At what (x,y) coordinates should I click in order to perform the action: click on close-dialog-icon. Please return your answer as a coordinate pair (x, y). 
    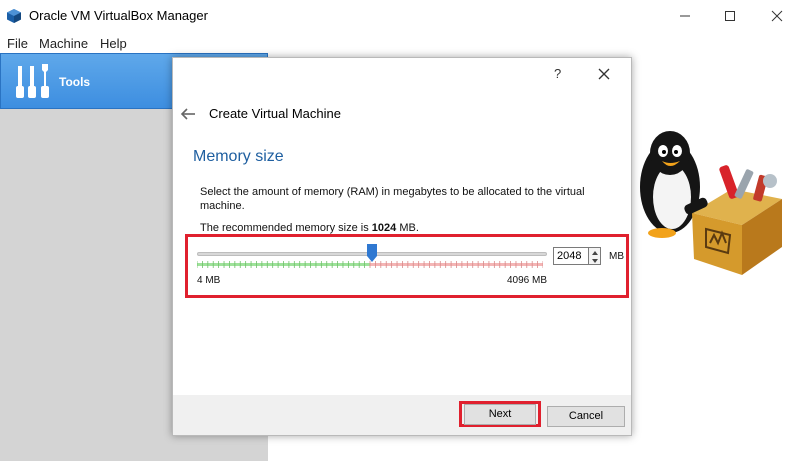
    Looking at the image, I should click on (604, 74).